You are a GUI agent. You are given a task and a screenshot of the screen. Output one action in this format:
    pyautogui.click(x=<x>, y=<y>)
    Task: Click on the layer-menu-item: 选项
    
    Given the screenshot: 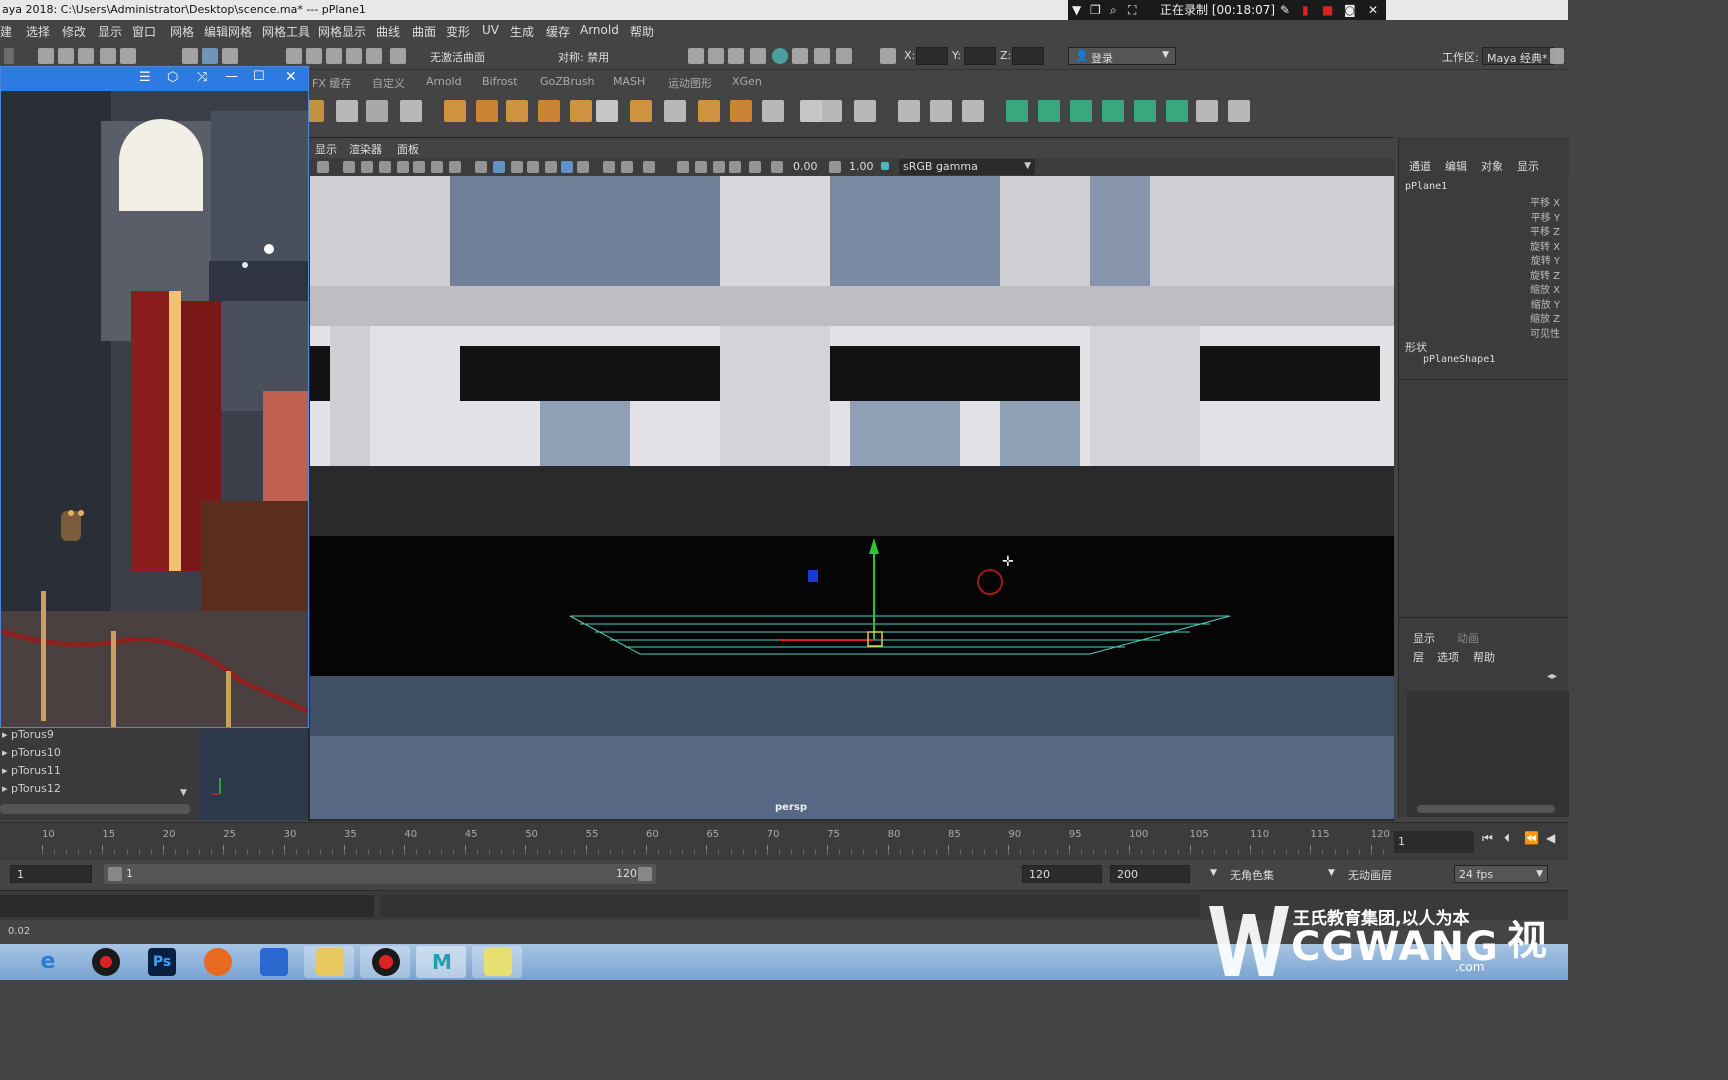 What is the action you would take?
    pyautogui.click(x=1448, y=657)
    